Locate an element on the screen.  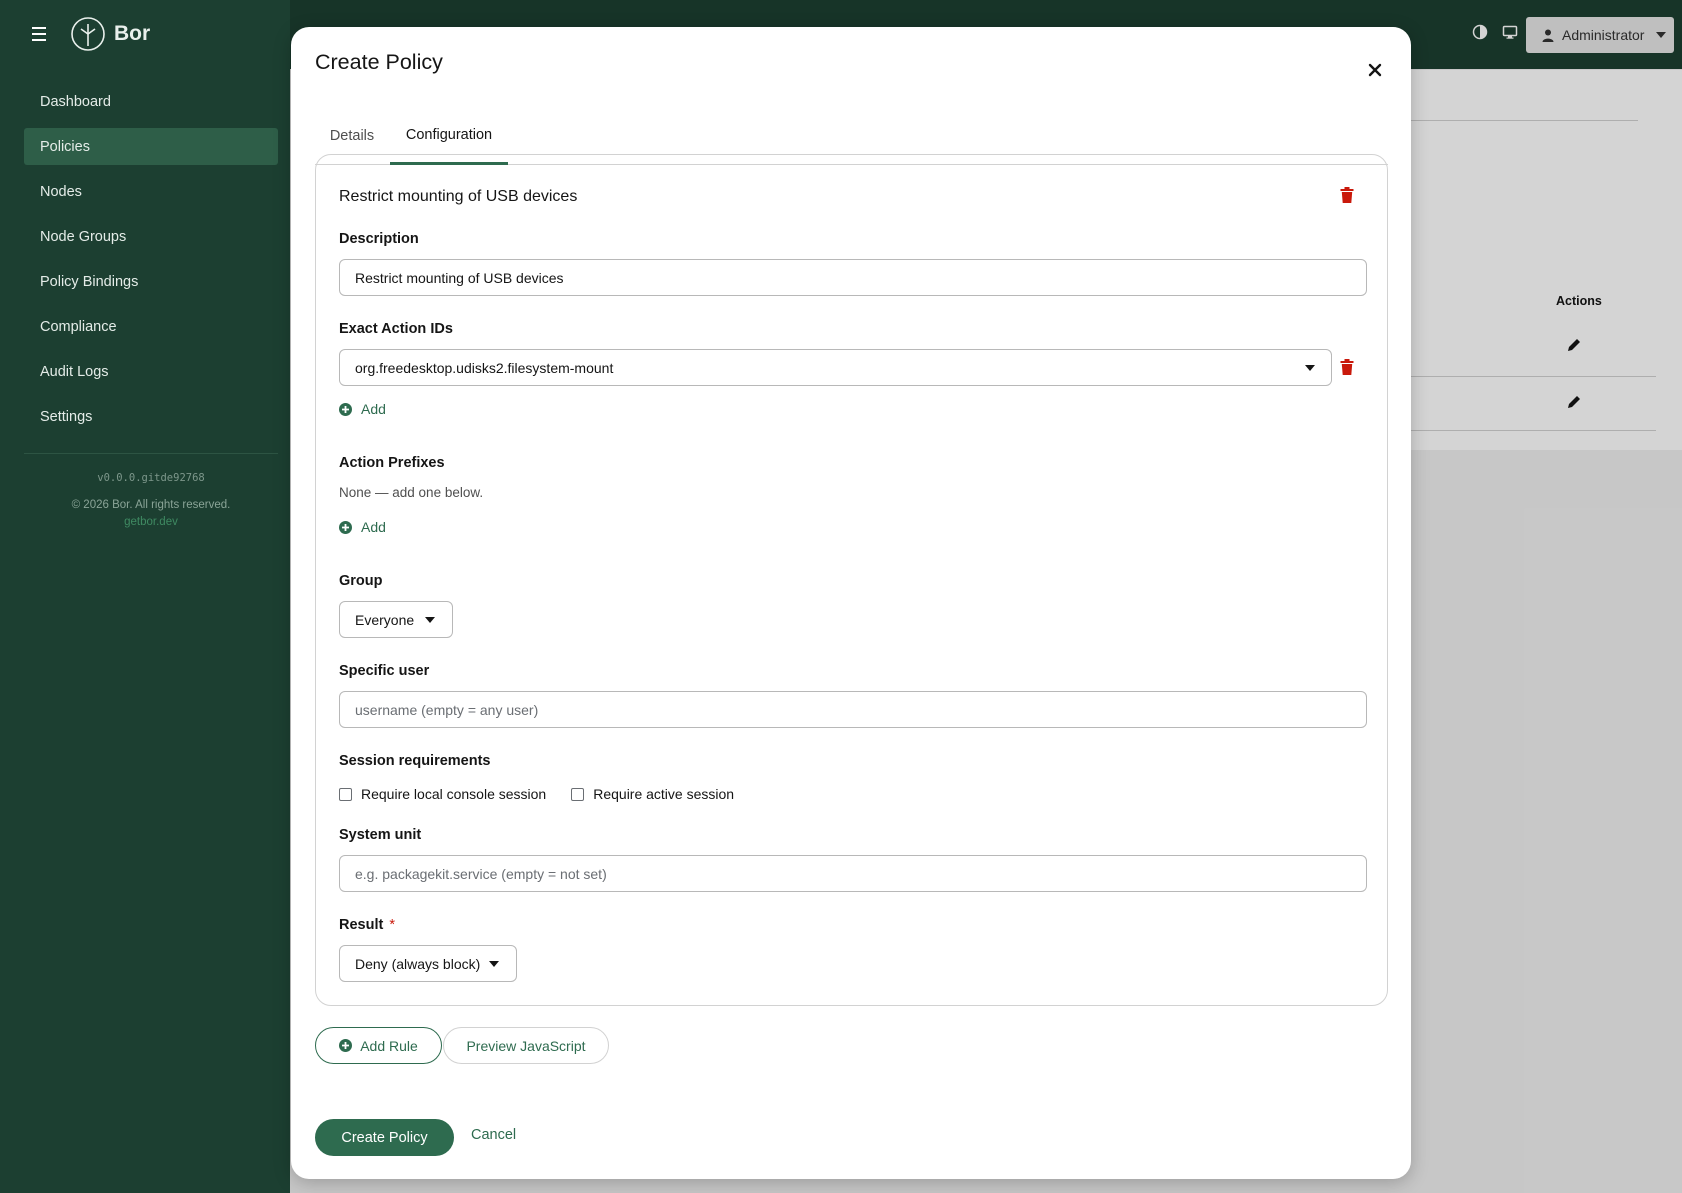
require-active-session-label: Require active session is located at coordinates (663, 794).